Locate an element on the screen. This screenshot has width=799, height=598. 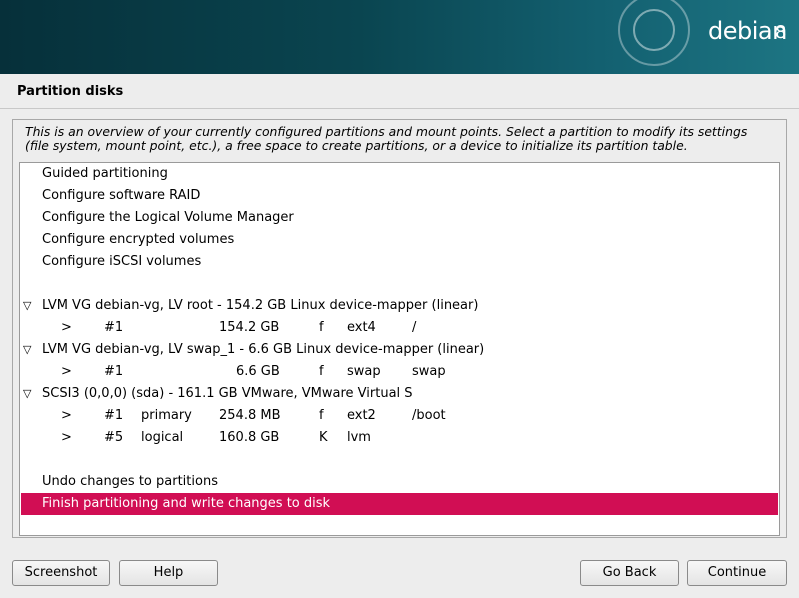
undo-changes-label: Undo changes to partitions is located at coordinates (130, 481).